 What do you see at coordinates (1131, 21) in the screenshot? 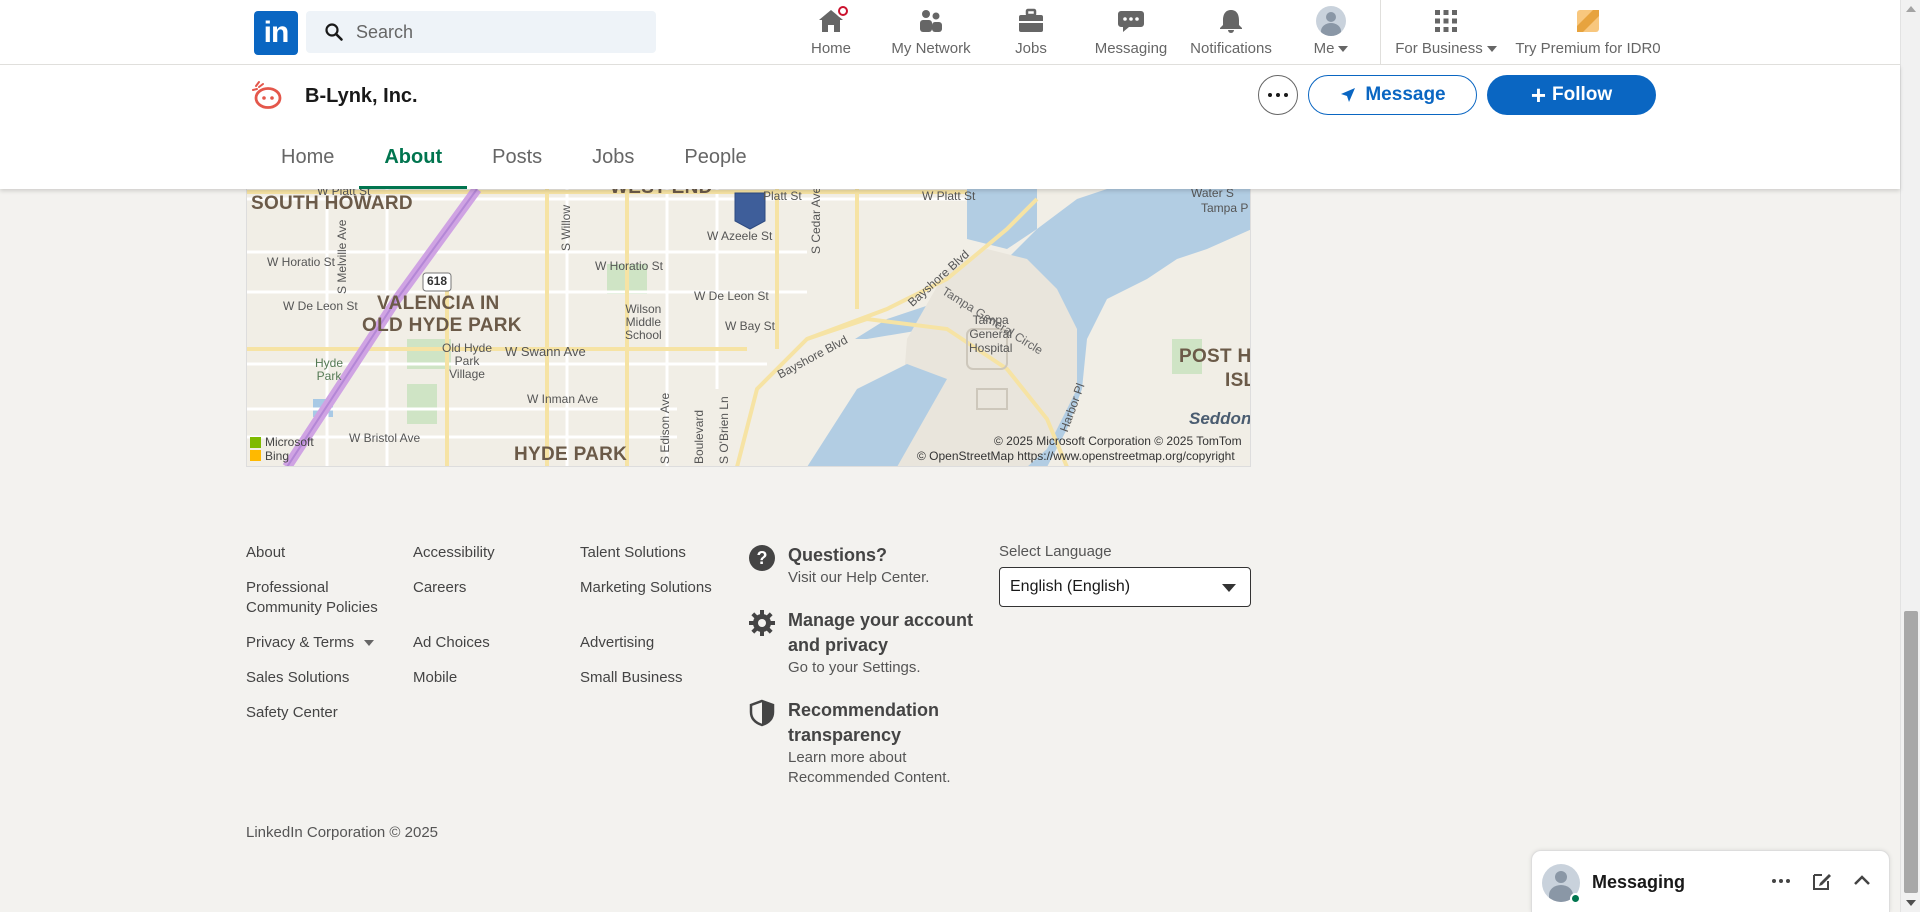
I see `chat-icon` at bounding box center [1131, 21].